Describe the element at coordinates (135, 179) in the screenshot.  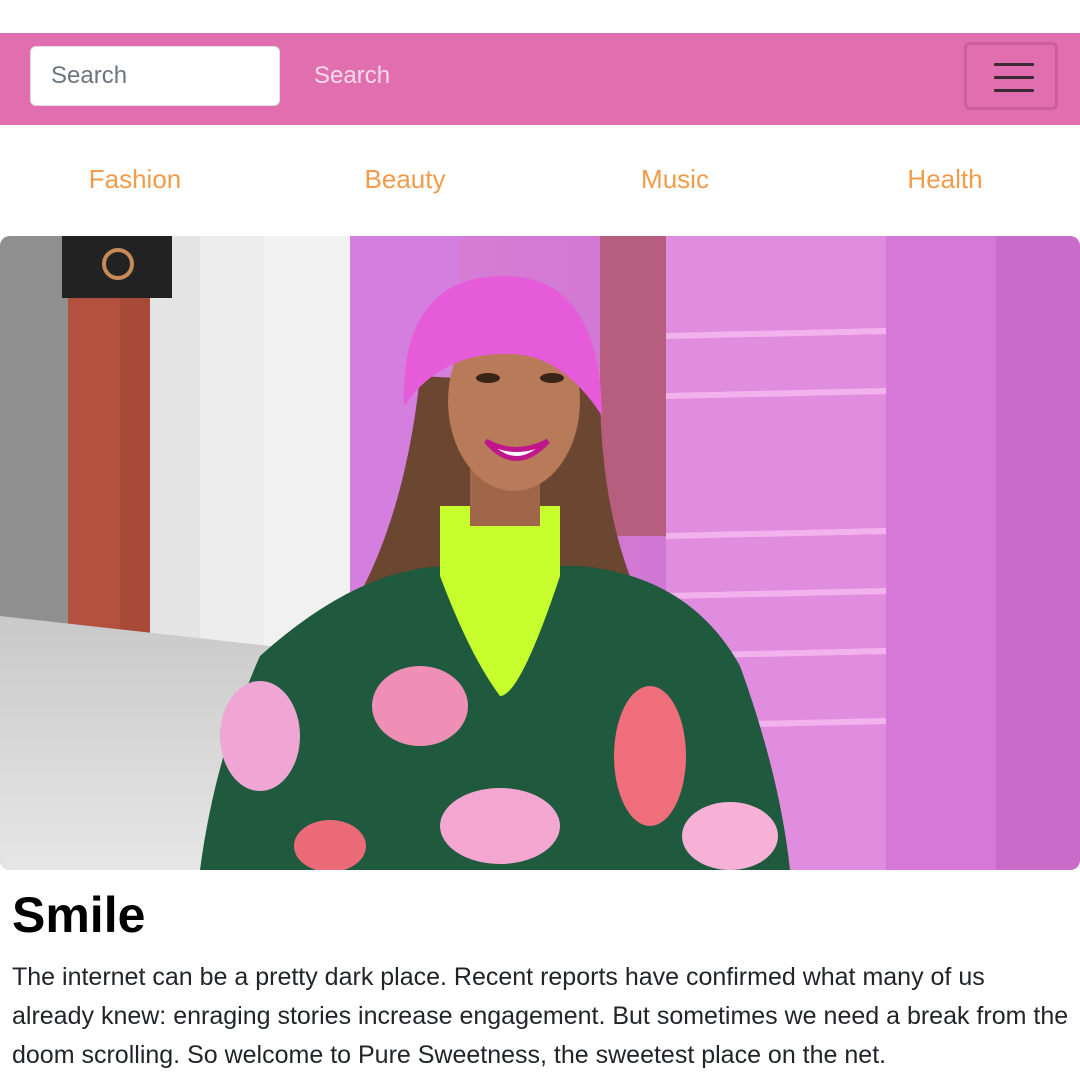
I see `category-link-fashion: Fashion` at that location.